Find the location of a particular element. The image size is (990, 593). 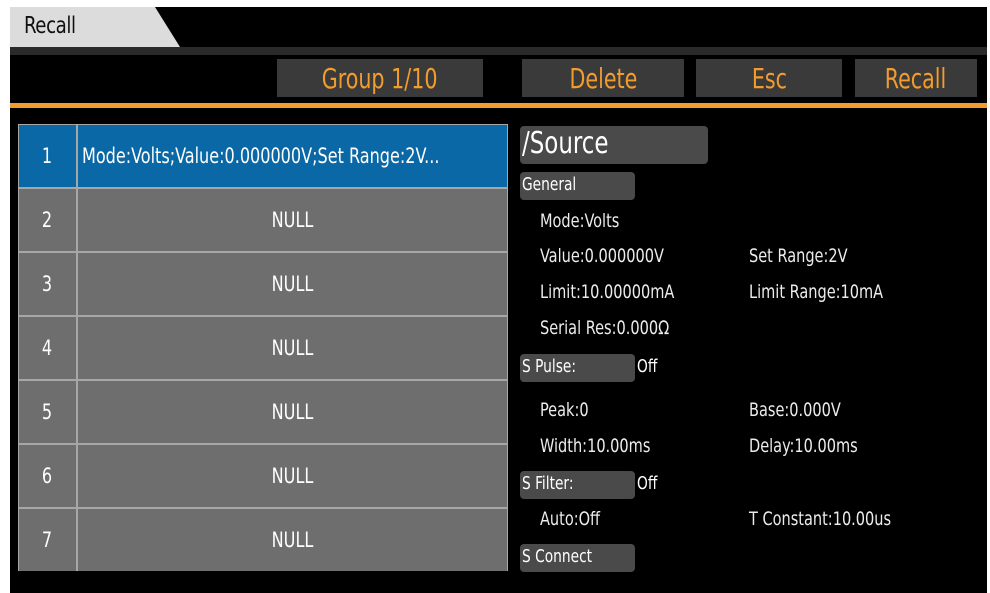

row-index: 7 is located at coordinates (47, 540).